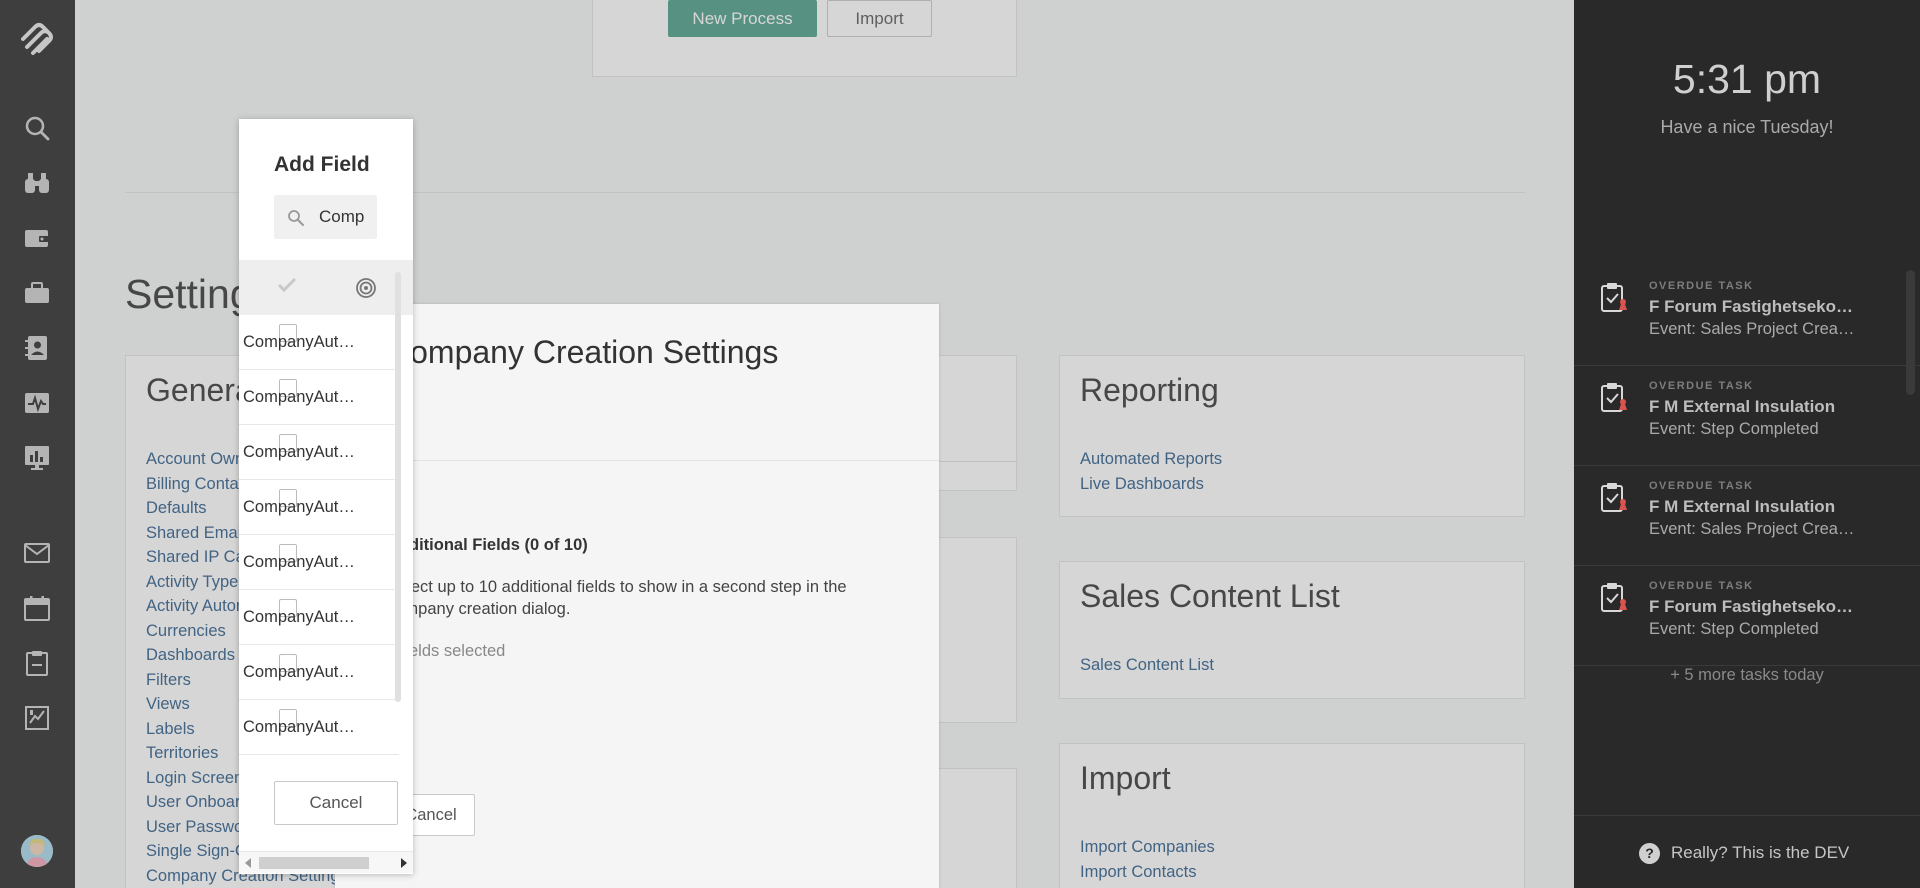 The width and height of the screenshot is (1920, 888). What do you see at coordinates (479, 609) in the screenshot?
I see `additional-fields-desc-2: company creation dialog.` at bounding box center [479, 609].